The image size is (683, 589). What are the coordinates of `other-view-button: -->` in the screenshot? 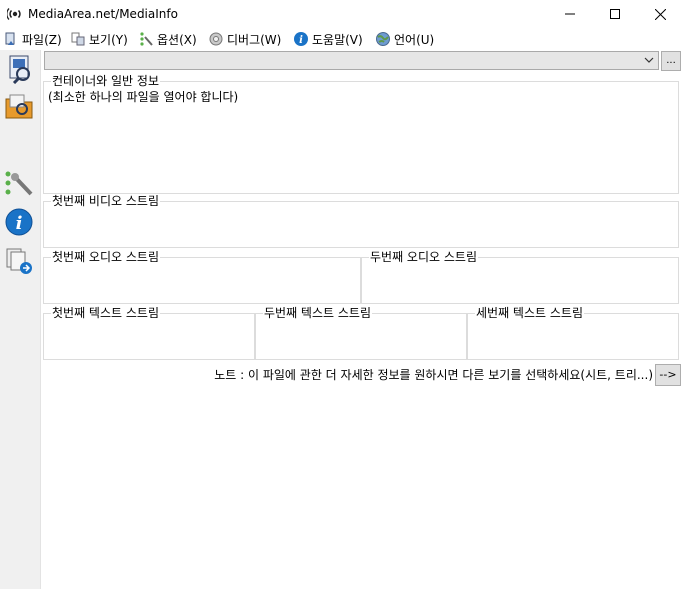 It's located at (668, 375).